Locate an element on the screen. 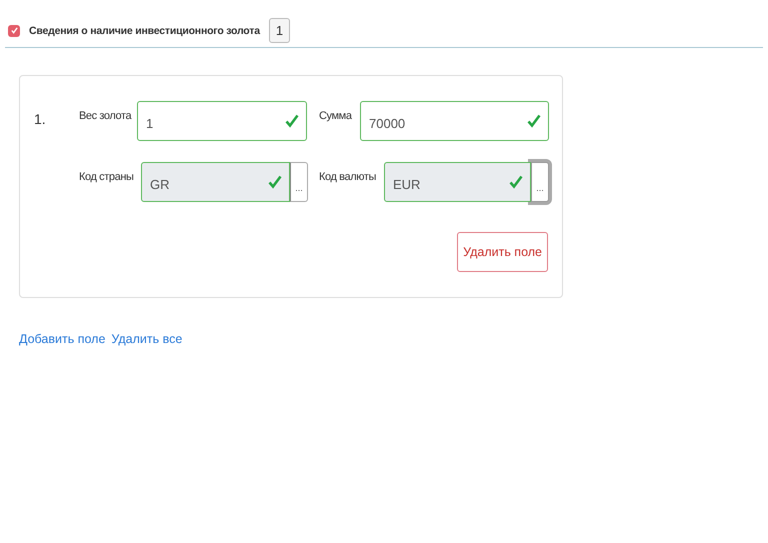 This screenshot has height=543, width=768. input-field: 1 is located at coordinates (222, 121).